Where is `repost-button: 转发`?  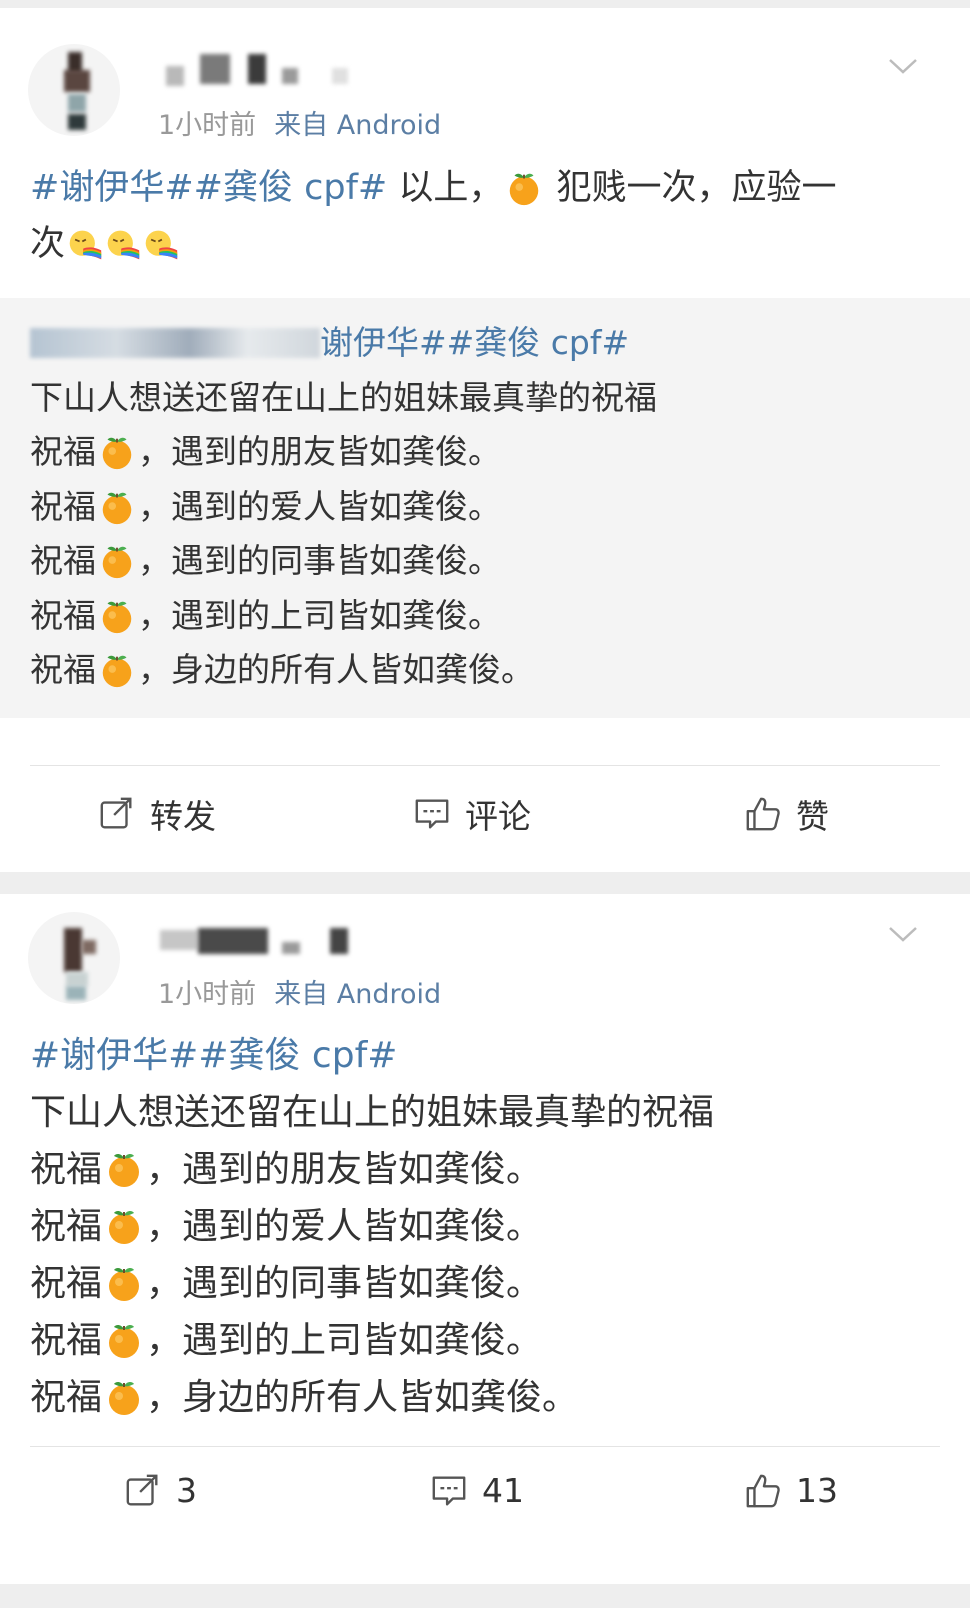 repost-button: 转发 is located at coordinates (157, 814).